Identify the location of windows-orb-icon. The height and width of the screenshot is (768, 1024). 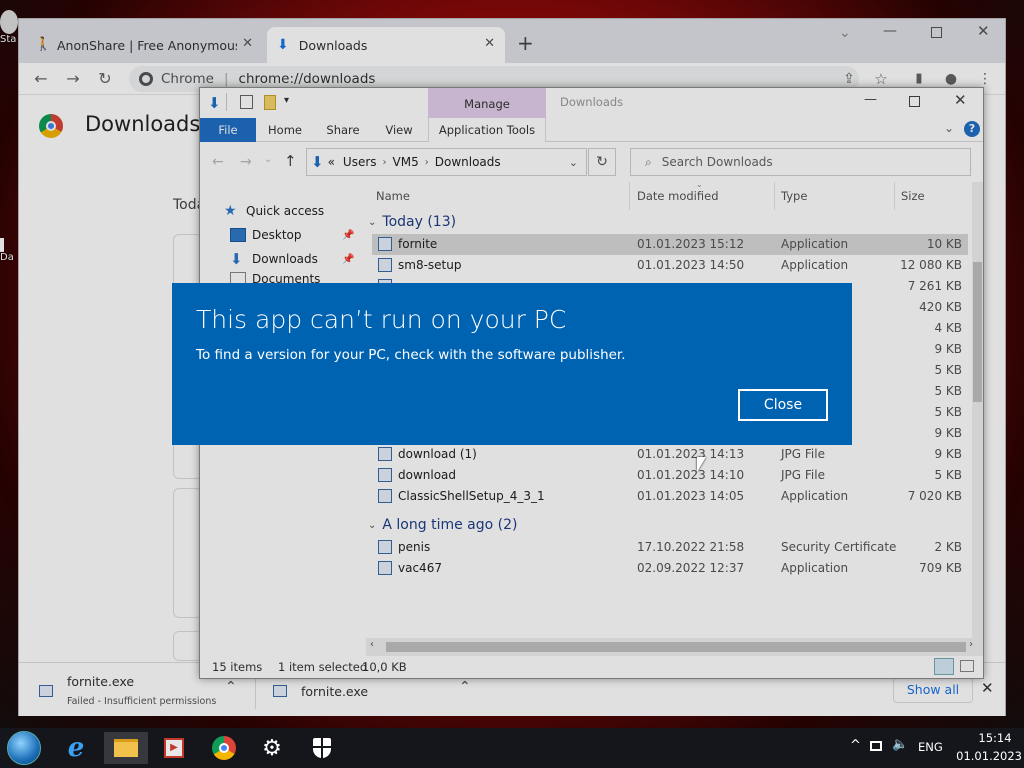
(24, 748).